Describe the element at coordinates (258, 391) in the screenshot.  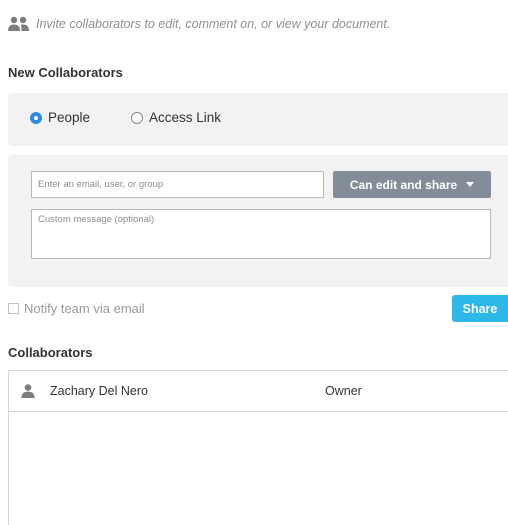
I see `table-row: Zachary Del Nero Owner` at that location.